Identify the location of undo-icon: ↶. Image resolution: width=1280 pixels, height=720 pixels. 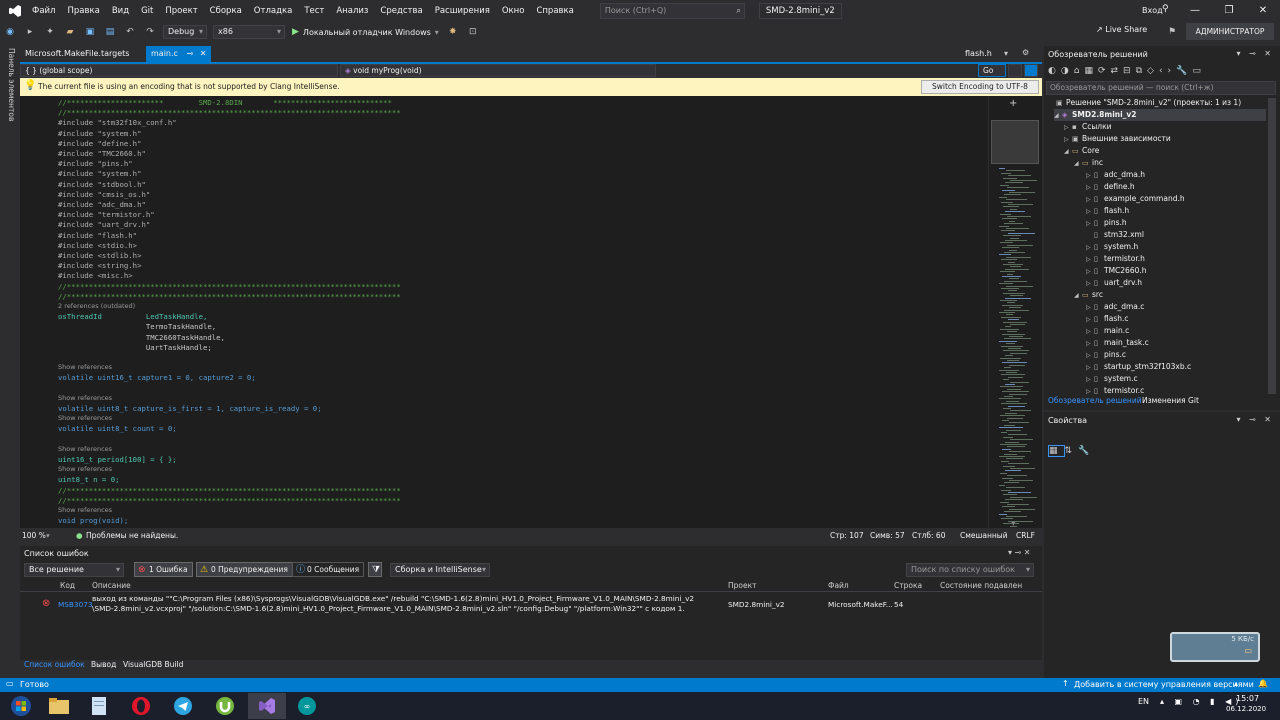
(130, 32).